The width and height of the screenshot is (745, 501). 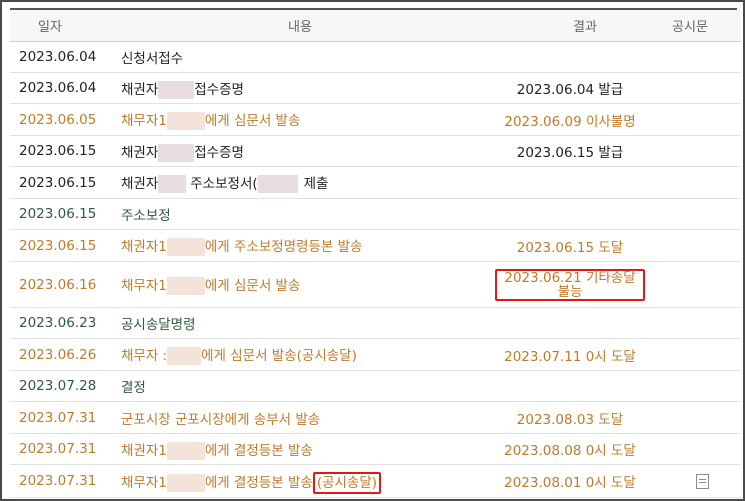 I want to click on redacted-text, so click(x=277, y=184).